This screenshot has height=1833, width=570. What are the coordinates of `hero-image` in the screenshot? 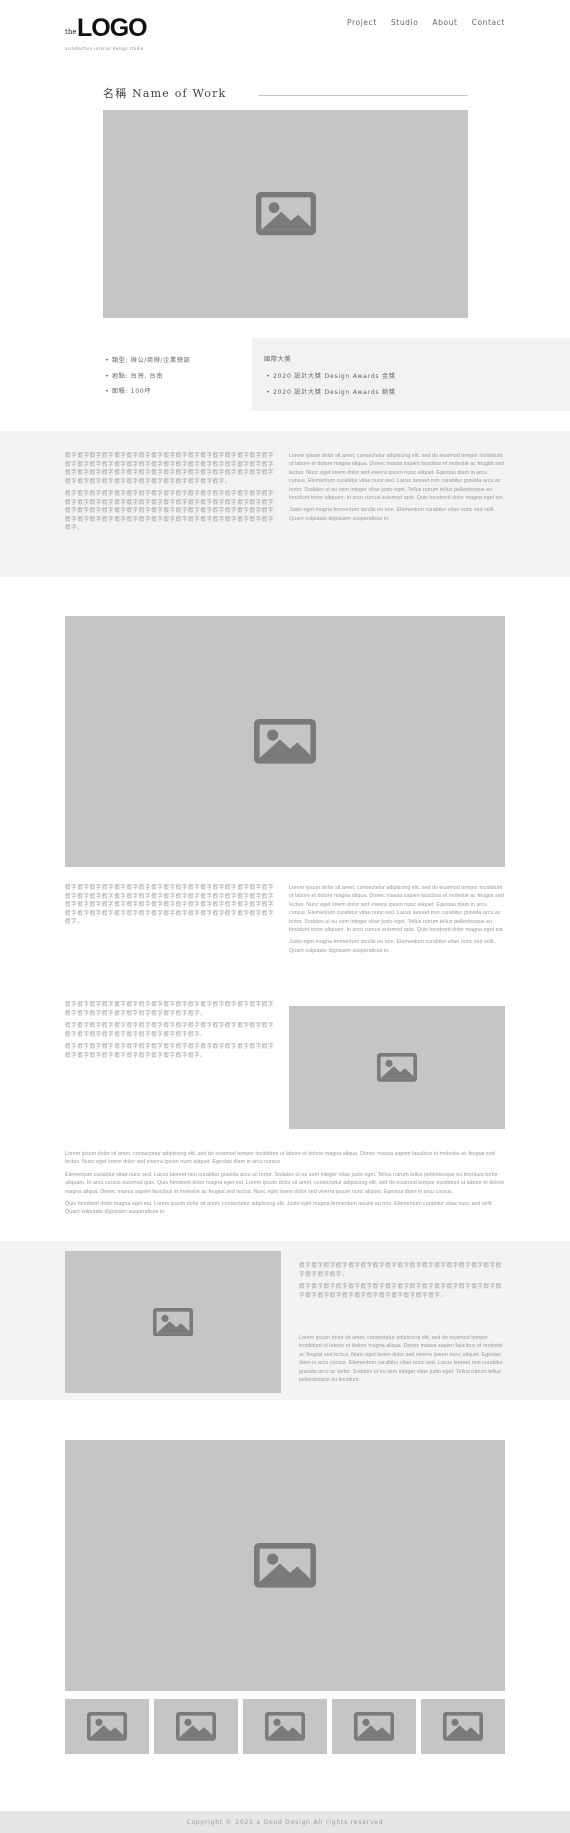 It's located at (285, 214).